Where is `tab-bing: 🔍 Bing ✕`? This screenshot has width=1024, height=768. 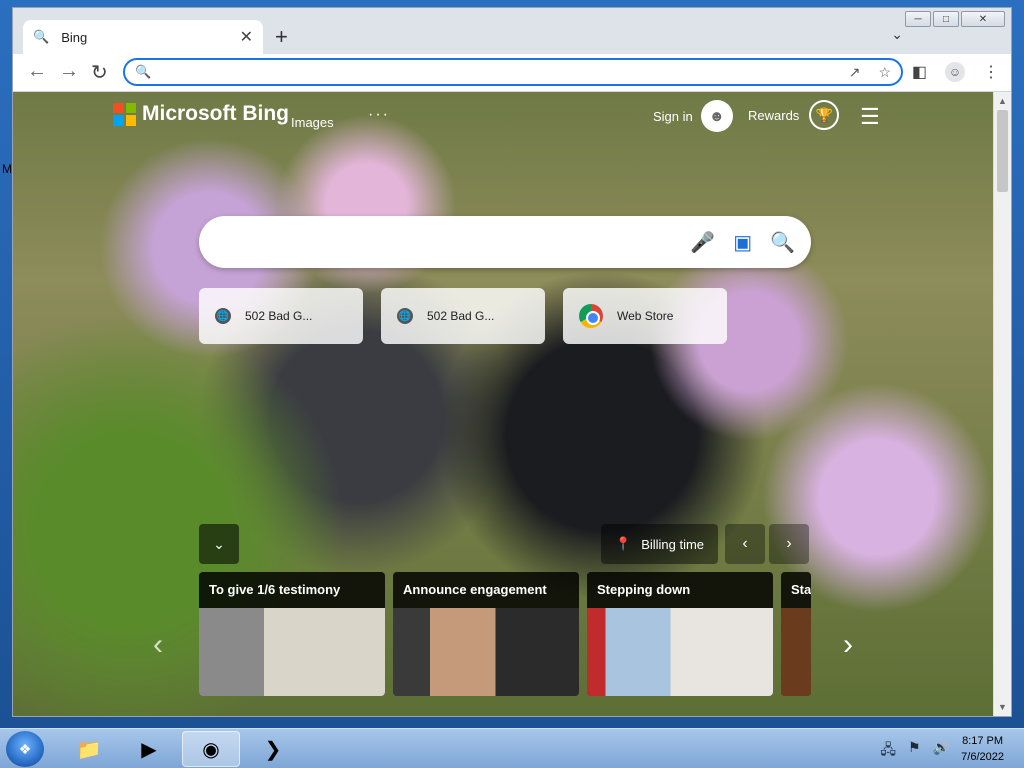
tab-bing: 🔍 Bing ✕ is located at coordinates (143, 37).